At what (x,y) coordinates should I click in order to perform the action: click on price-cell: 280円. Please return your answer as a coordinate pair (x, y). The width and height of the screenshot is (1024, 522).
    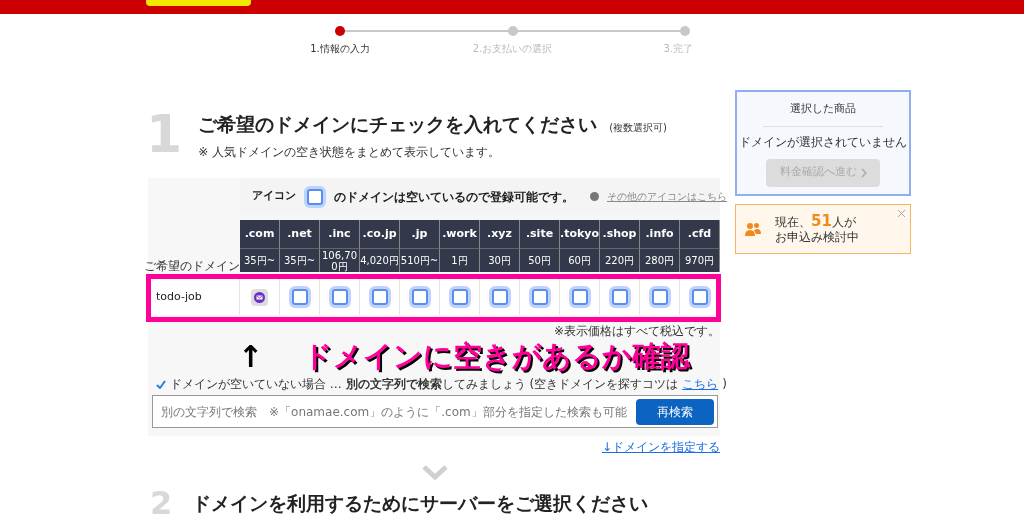
    Looking at the image, I should click on (660, 260).